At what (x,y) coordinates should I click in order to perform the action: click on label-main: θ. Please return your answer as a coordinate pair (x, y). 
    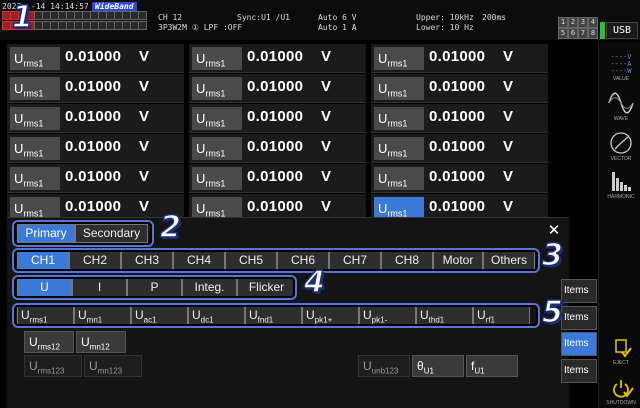
    Looking at the image, I should click on (420, 366).